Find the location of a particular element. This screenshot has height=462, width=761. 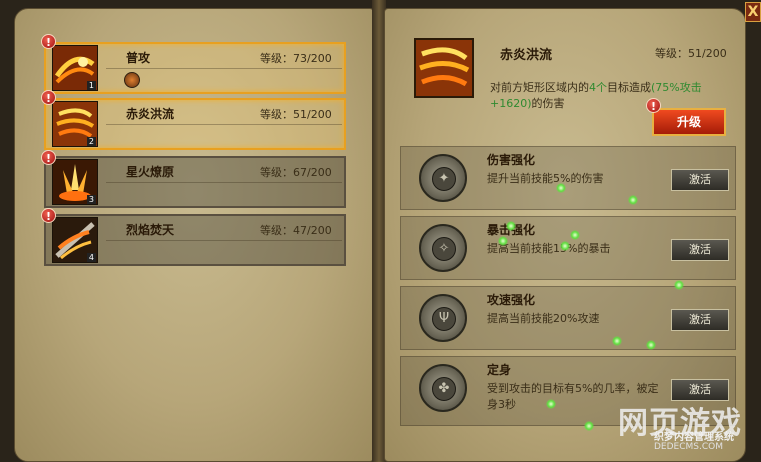

skill-icon-flame-torrent: 2 is located at coordinates (75, 124).